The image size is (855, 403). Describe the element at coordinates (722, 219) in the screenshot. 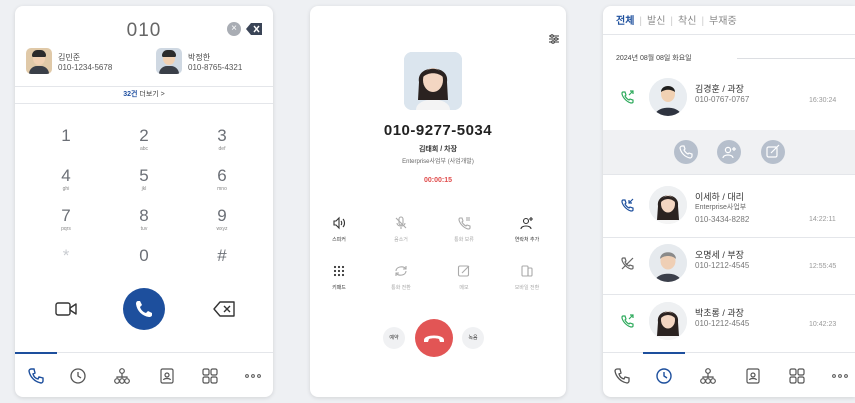

I see `caller-number: 010-3434-8282` at that location.